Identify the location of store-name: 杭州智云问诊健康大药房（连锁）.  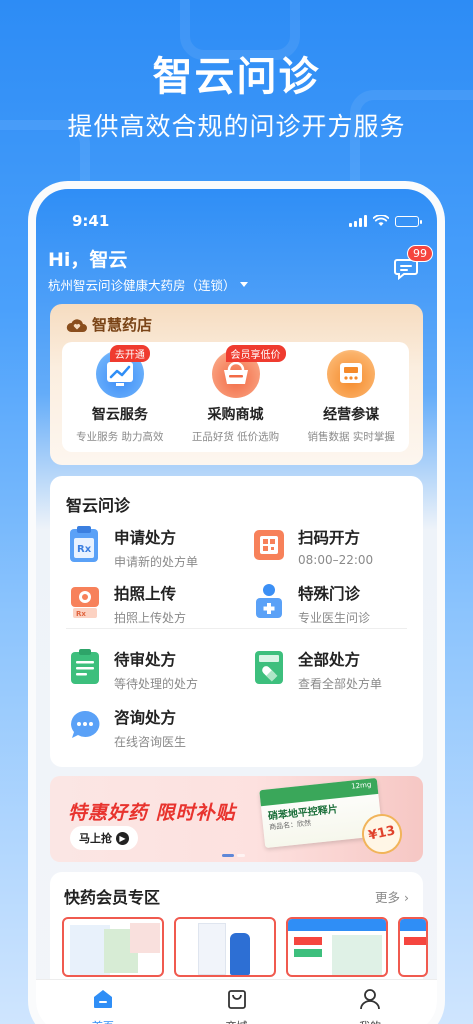
(142, 285).